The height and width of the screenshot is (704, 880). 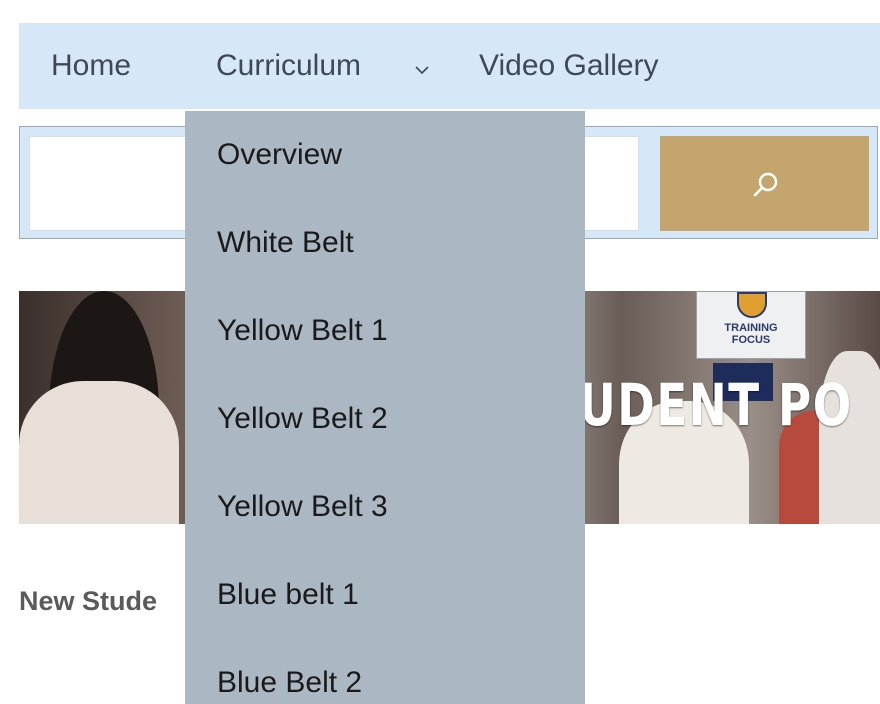 I want to click on dropdown-item-overview: Overview, so click(x=279, y=155).